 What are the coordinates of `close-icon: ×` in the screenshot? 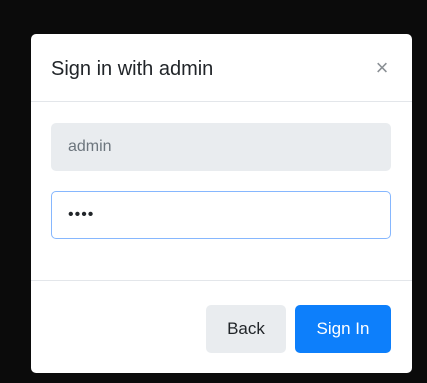 It's located at (382, 68).